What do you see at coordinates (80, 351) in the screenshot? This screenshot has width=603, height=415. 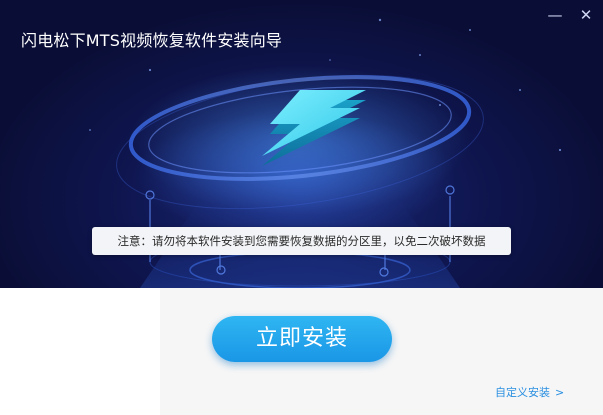 I see `footer-left-panel` at bounding box center [80, 351].